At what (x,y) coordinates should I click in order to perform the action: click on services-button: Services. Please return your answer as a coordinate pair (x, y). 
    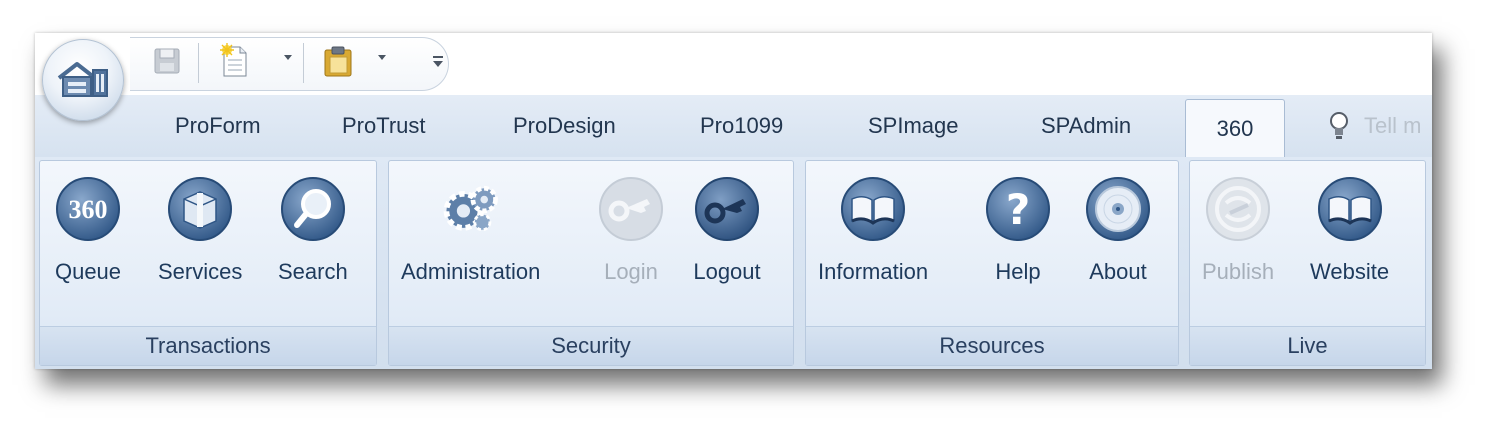
    Looking at the image, I should click on (200, 230).